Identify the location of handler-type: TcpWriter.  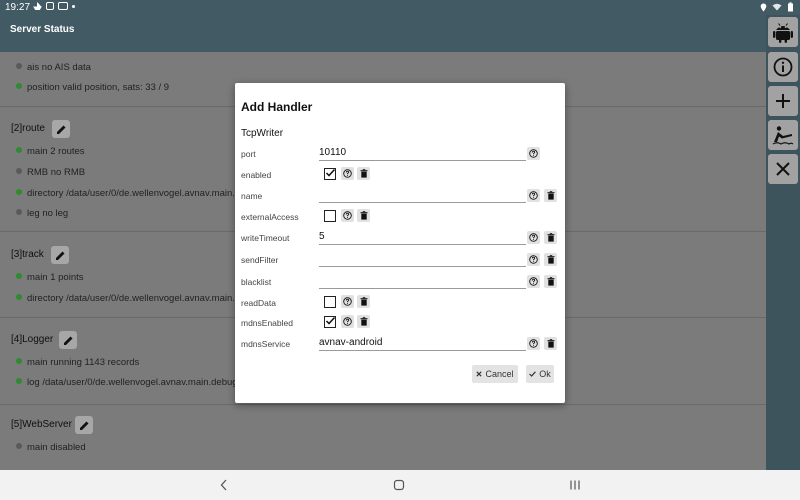
(262, 133).